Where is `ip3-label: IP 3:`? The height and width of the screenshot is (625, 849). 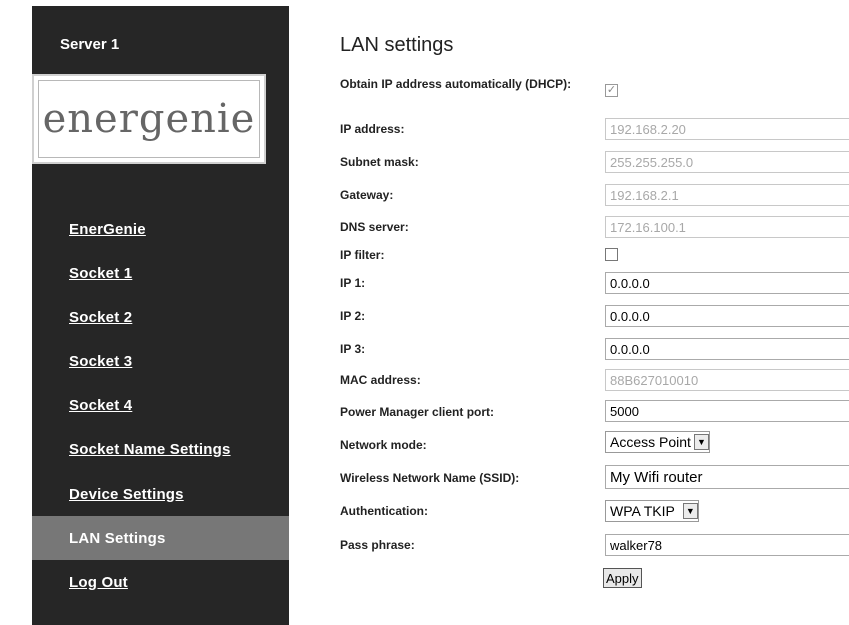
ip3-label: IP 3: is located at coordinates (353, 349).